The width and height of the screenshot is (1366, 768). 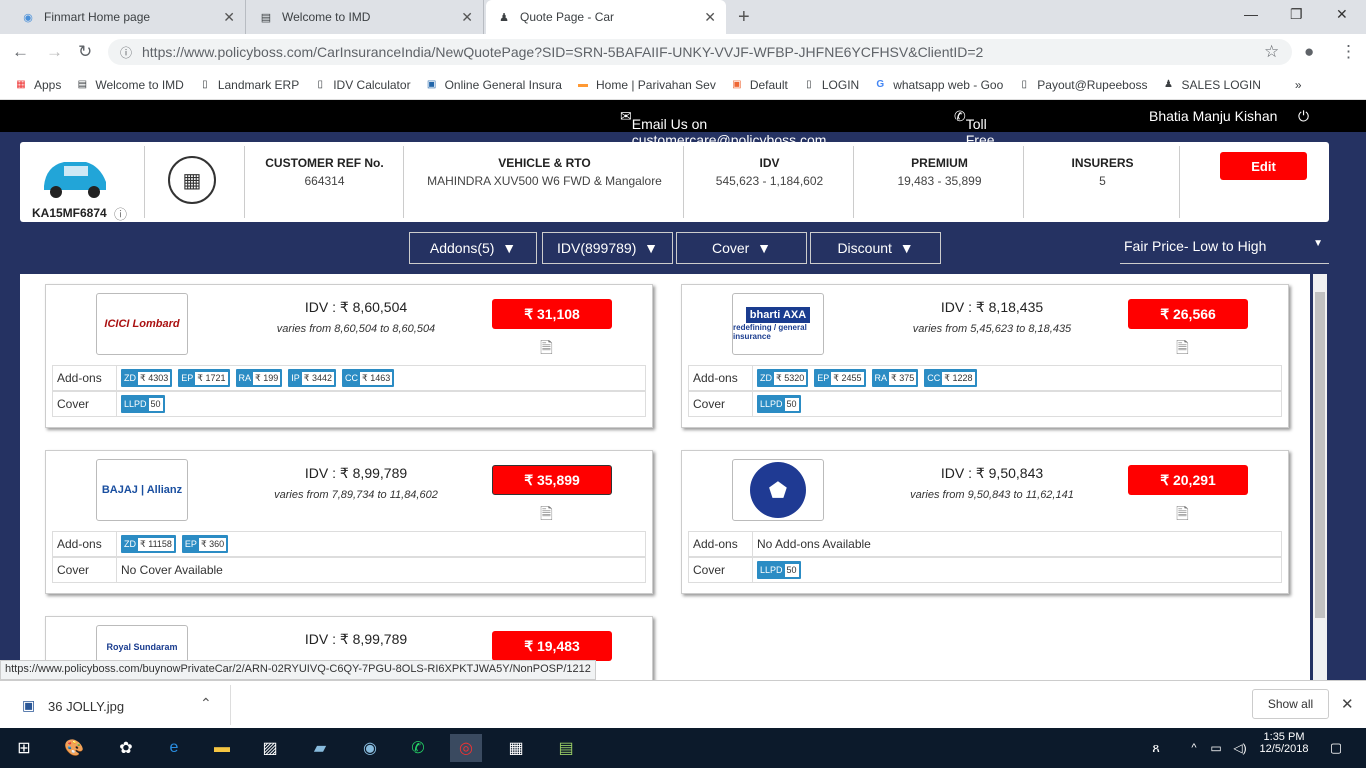 What do you see at coordinates (1303, 116) in the screenshot?
I see `logout-icon: ⏻` at bounding box center [1303, 116].